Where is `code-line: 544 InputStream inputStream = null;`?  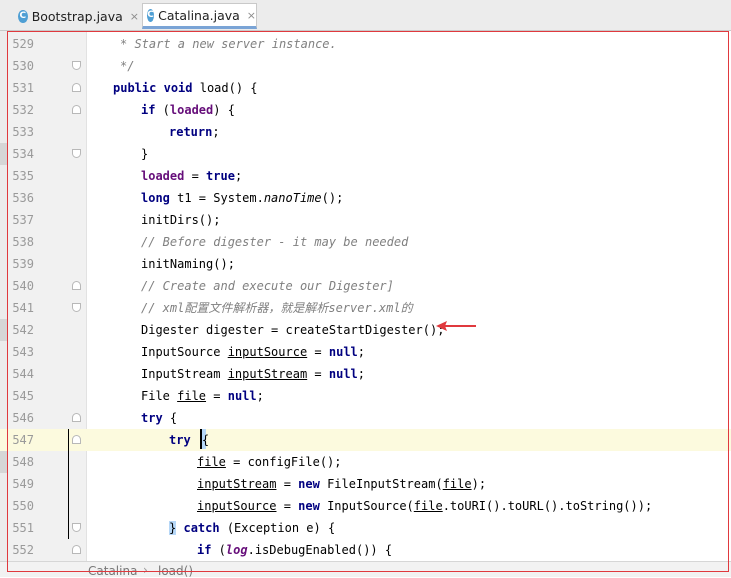
code-line: 544 InputStream inputStream = null; is located at coordinates (365, 374).